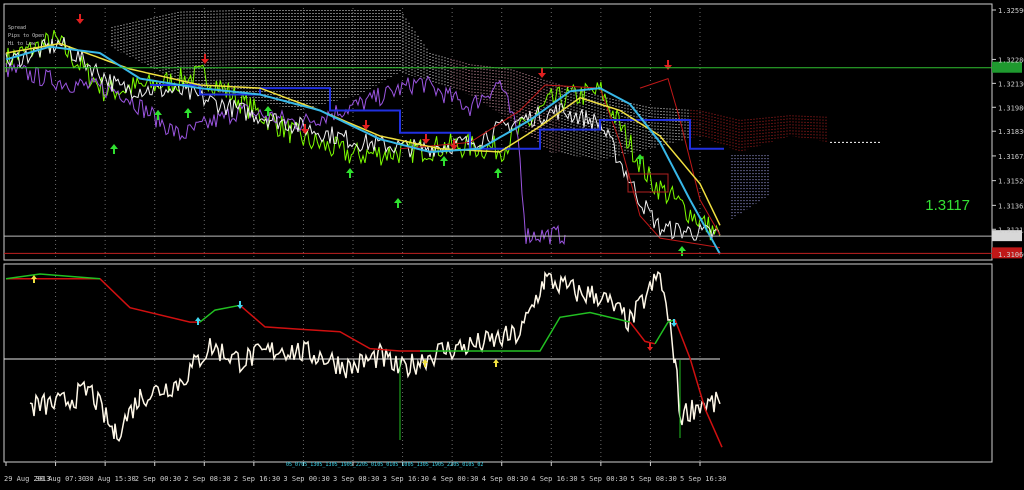 Image resolution: width=1024 pixels, height=490 pixels. I want to click on time-axis-label: 3 Sep 16:30, so click(406, 479).